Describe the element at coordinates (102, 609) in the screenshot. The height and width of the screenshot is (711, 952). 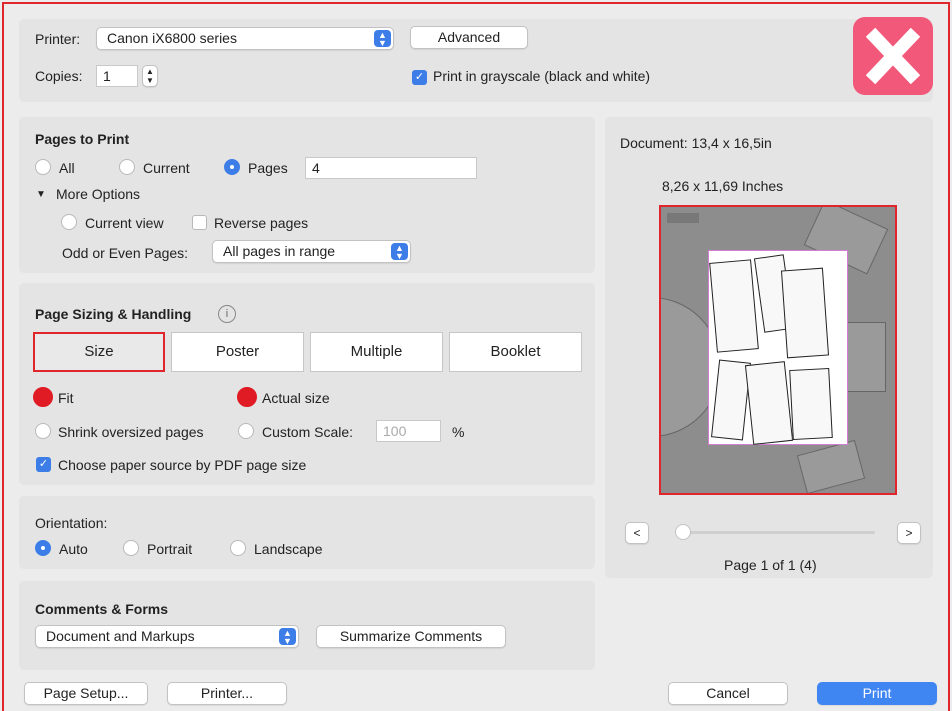
I see `comments-title: Comments & Forms` at that location.